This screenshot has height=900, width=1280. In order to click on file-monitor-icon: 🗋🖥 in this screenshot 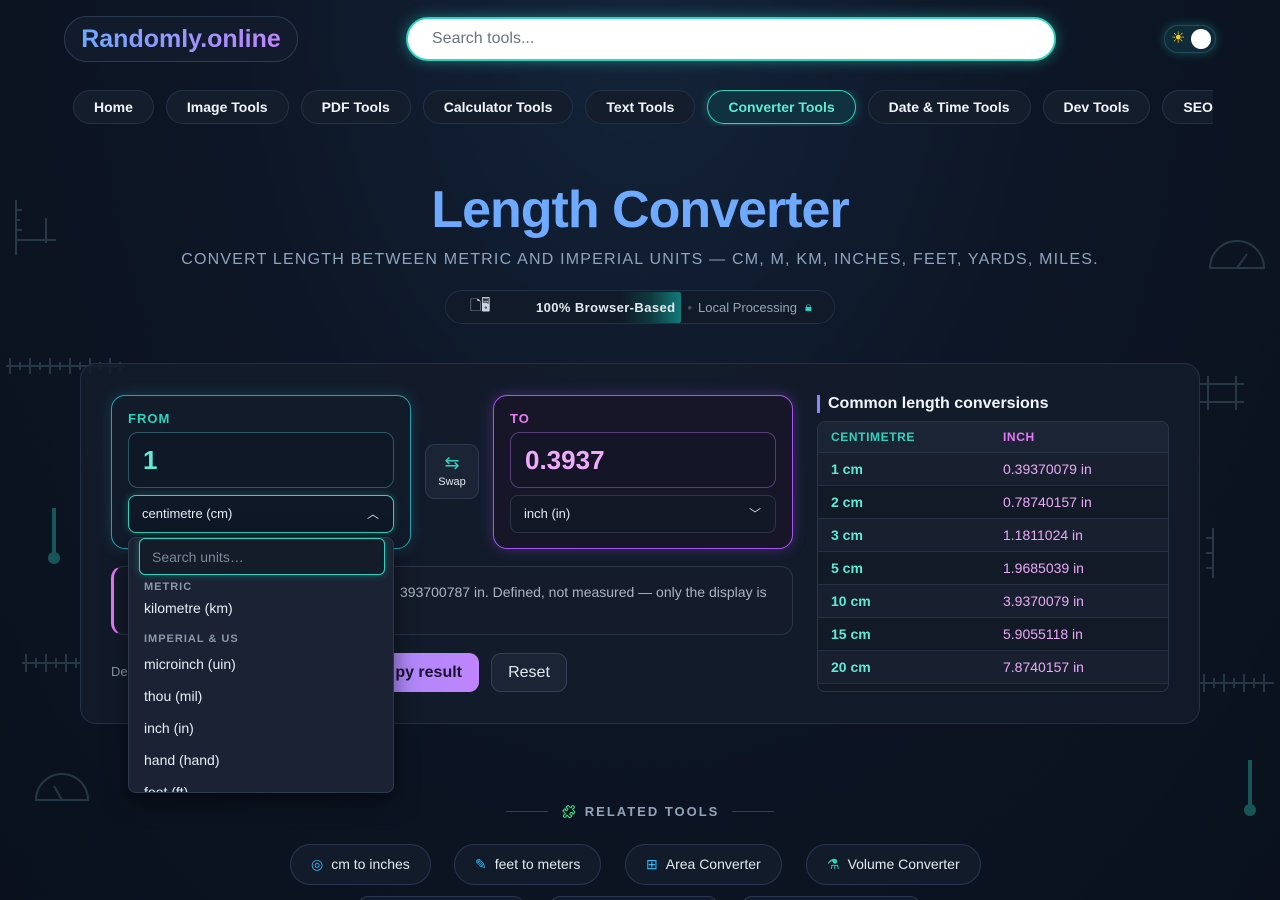, I will do `click(480, 305)`.